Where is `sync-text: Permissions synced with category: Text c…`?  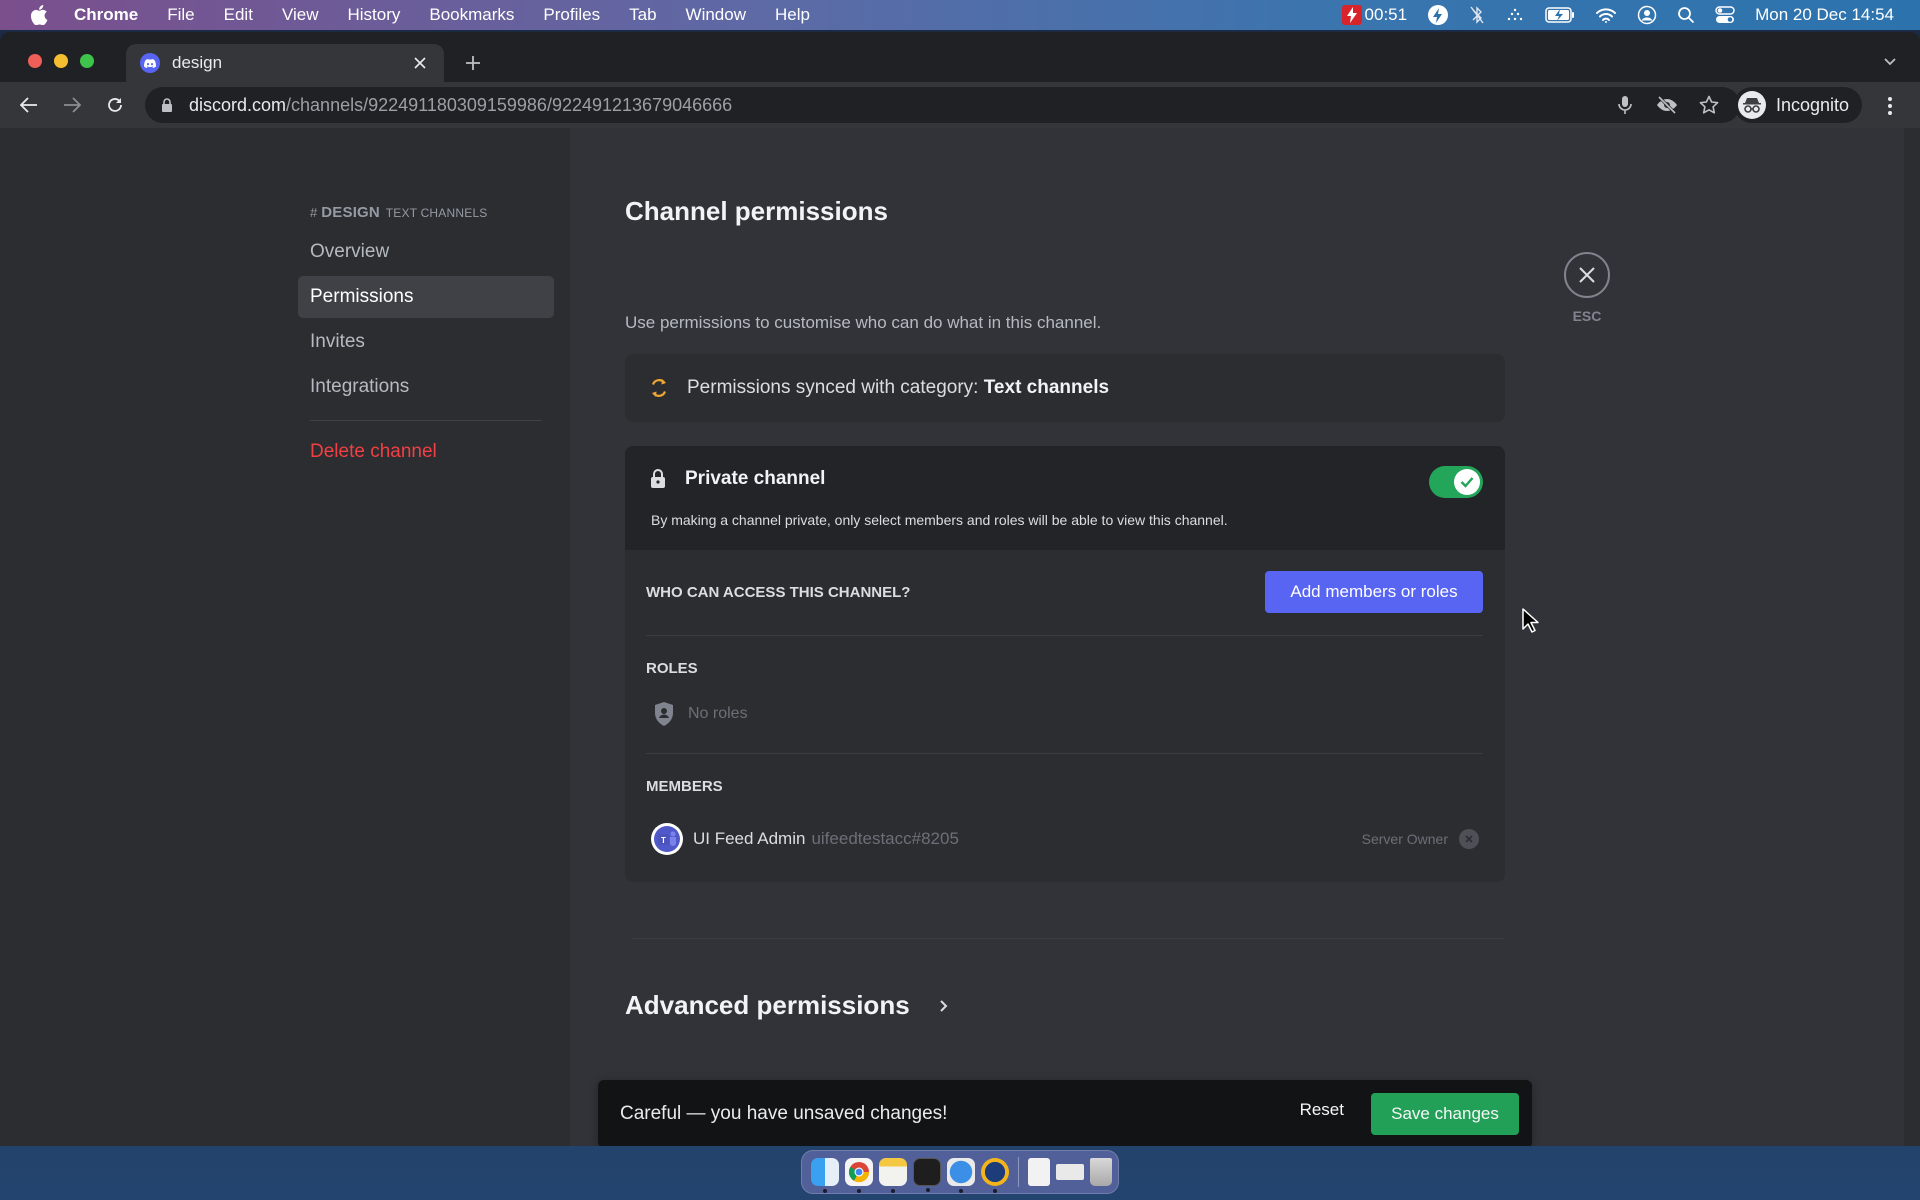
sync-text: Permissions synced with category: Text c… is located at coordinates (898, 388).